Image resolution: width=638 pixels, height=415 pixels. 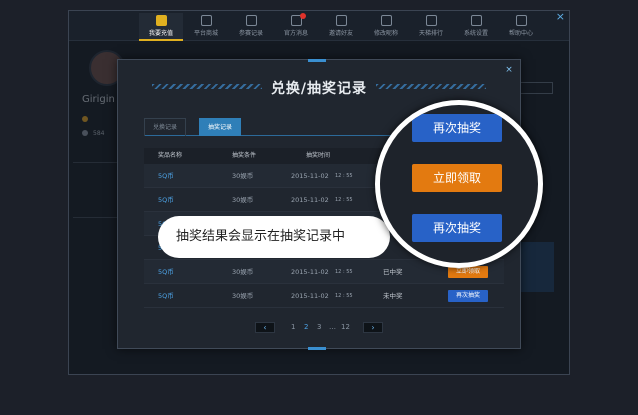 I want to click on nav-item: 帮助中心, so click(x=521, y=27).